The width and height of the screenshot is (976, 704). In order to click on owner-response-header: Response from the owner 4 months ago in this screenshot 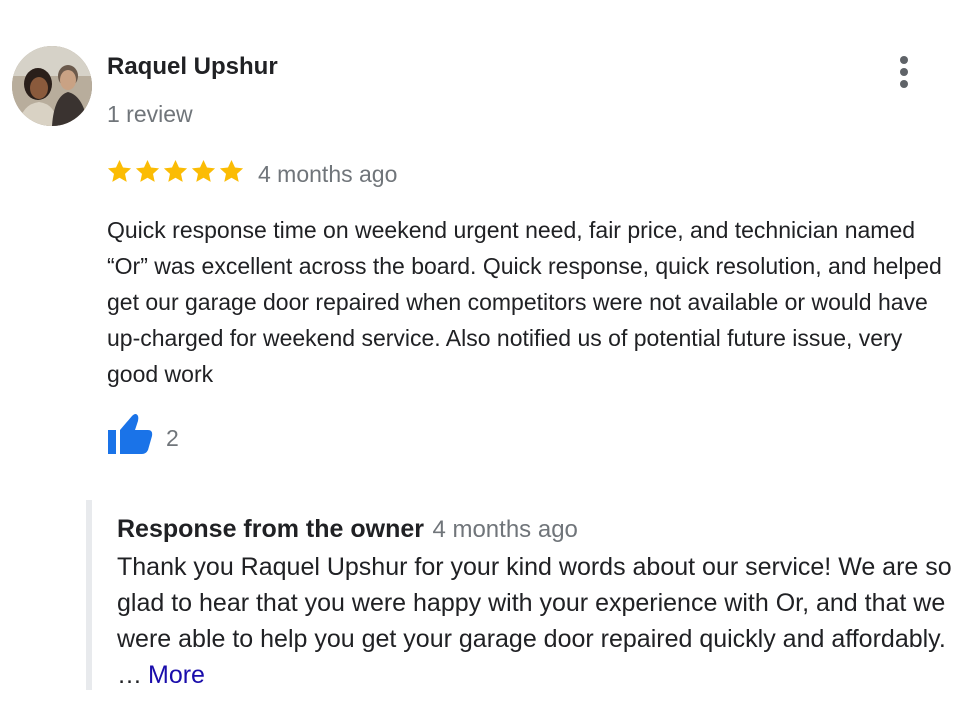, I will do `click(347, 531)`.